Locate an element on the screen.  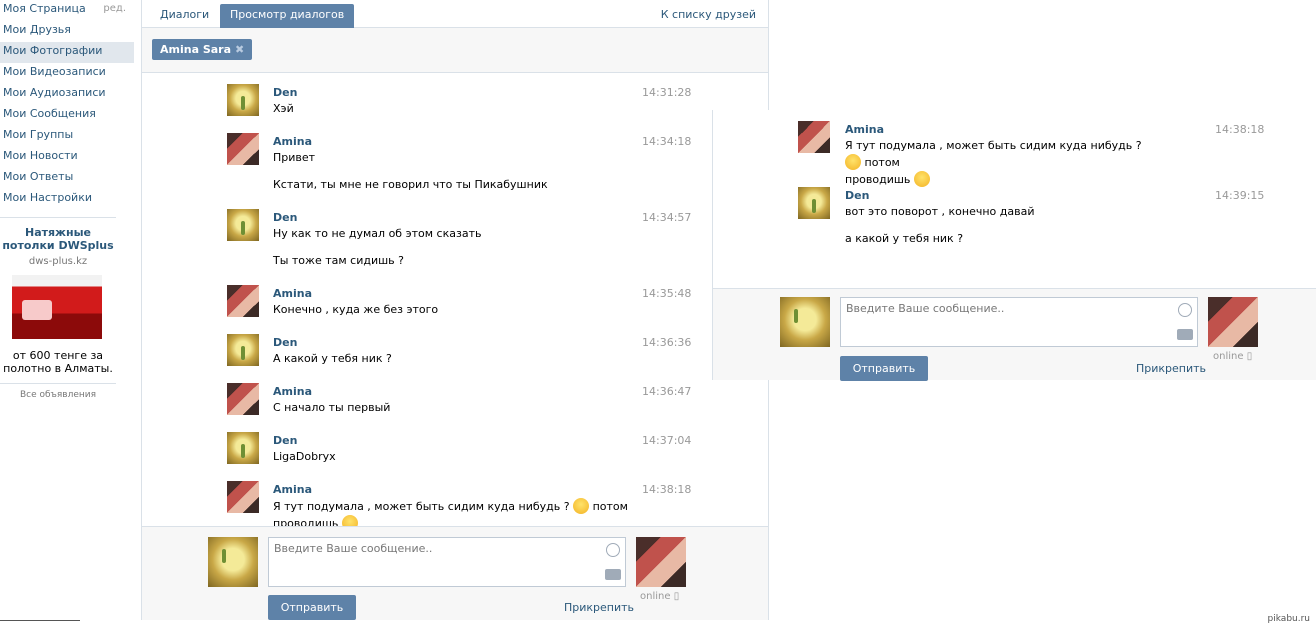
nav-item-messages: Мои Сообщения is located at coordinates (67, 115).